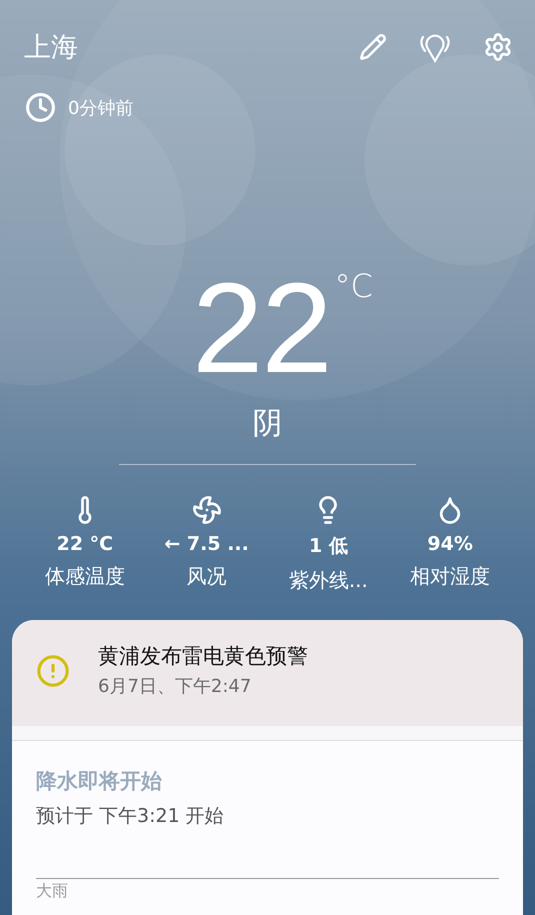 The image size is (535, 915). I want to click on stat-label: 相对湿度, so click(450, 576).